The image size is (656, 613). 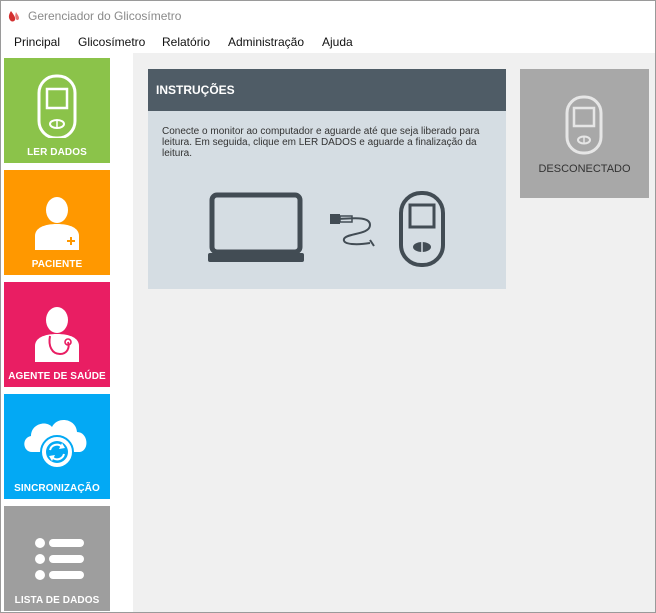 What do you see at coordinates (37, 42) in the screenshot?
I see `menu-principal: Principal` at bounding box center [37, 42].